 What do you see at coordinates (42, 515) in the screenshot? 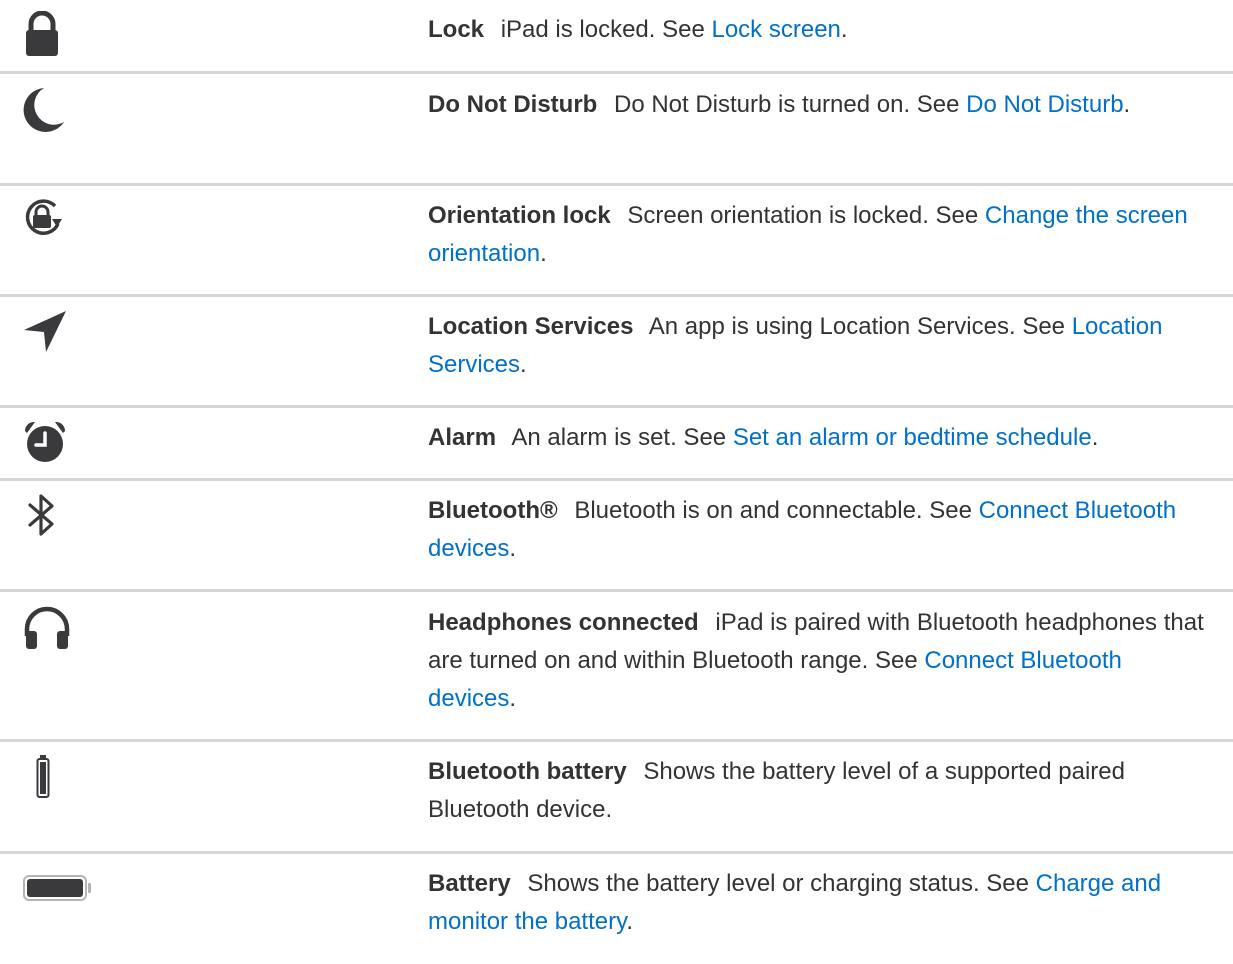
I see `bluetooth-icon` at bounding box center [42, 515].